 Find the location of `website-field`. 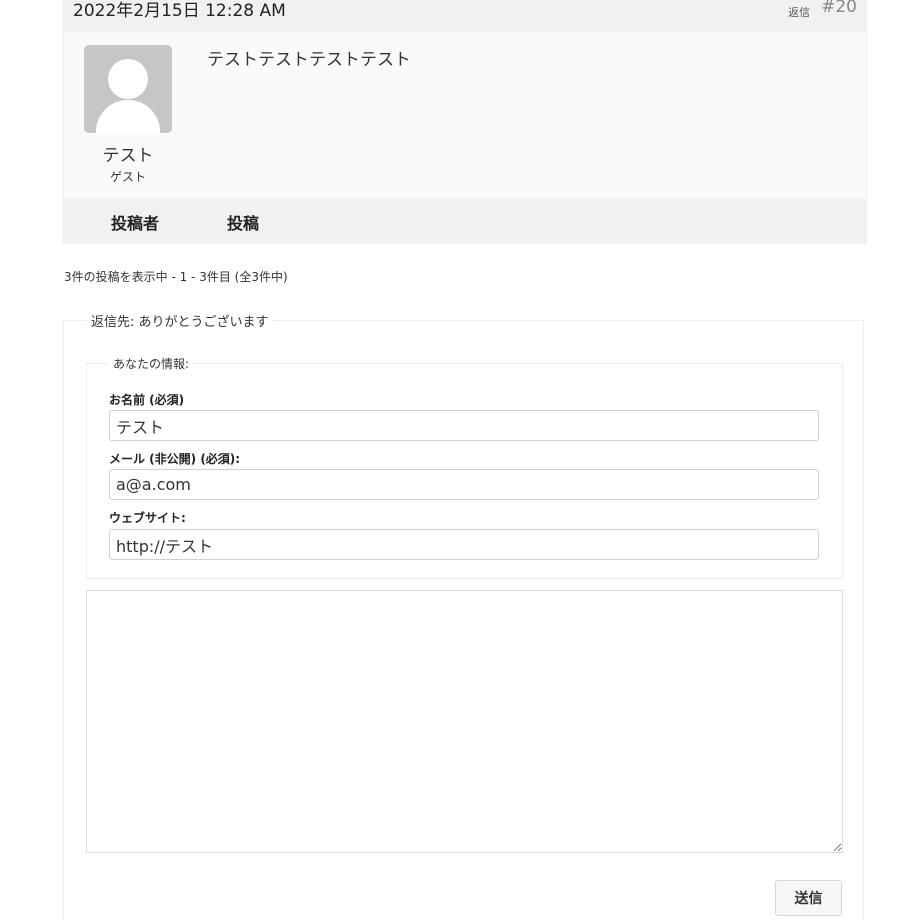

website-field is located at coordinates (464, 544).